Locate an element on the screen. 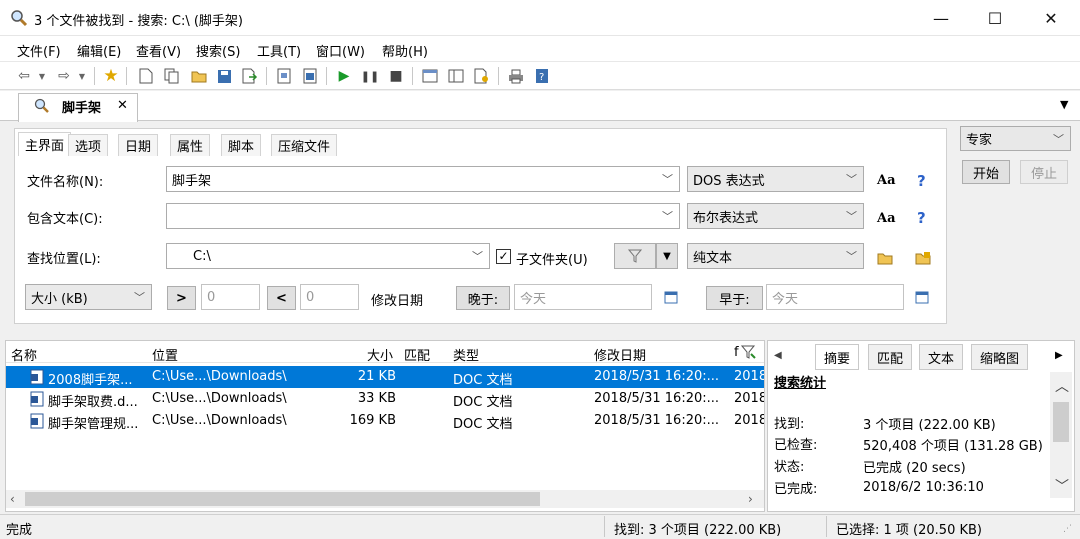 Image resolution: width=1080 pixels, height=539 pixels. tab-close-icon: ✕ is located at coordinates (122, 105).